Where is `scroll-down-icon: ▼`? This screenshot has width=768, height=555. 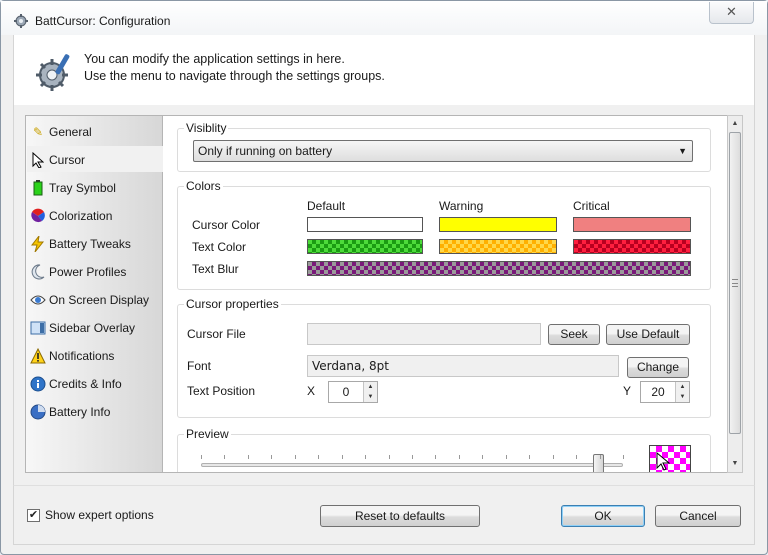
scroll-down-icon: ▼ is located at coordinates (735, 464).